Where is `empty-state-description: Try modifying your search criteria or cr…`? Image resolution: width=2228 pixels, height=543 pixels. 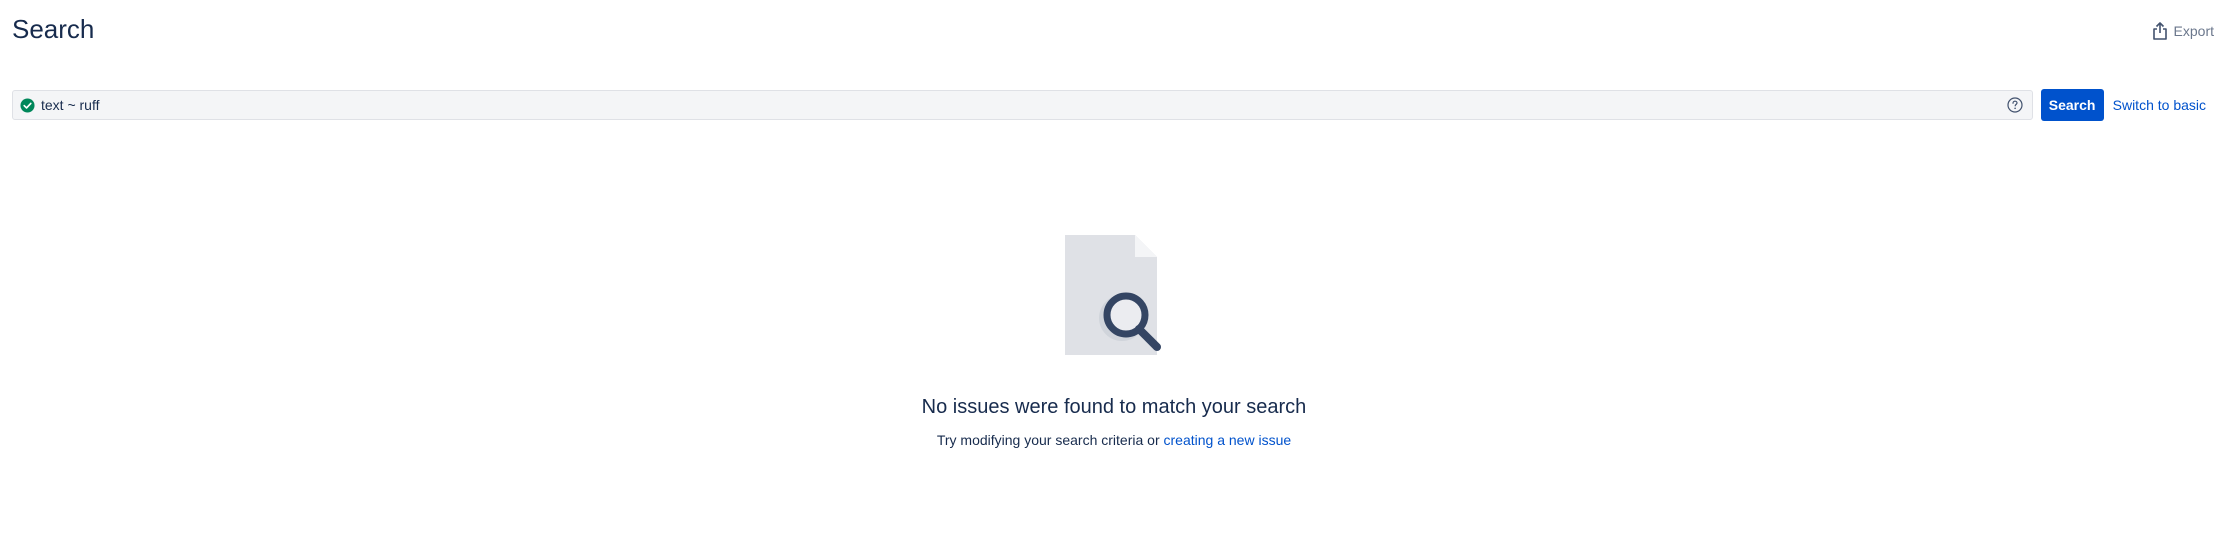 empty-state-description: Try modifying your search criteria or cr… is located at coordinates (1114, 440).